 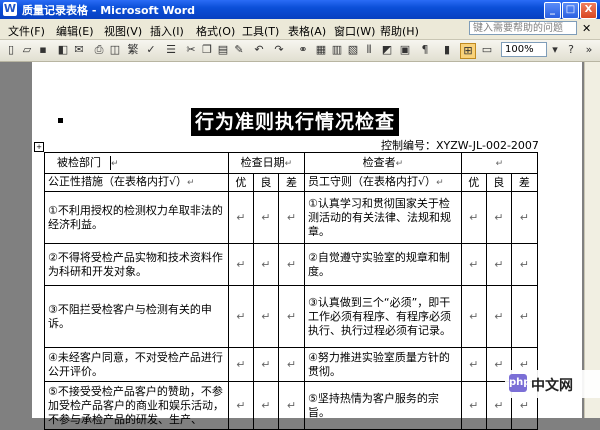 What do you see at coordinates (369, 50) in the screenshot?
I see `columns-icon: ⫴` at bounding box center [369, 50].